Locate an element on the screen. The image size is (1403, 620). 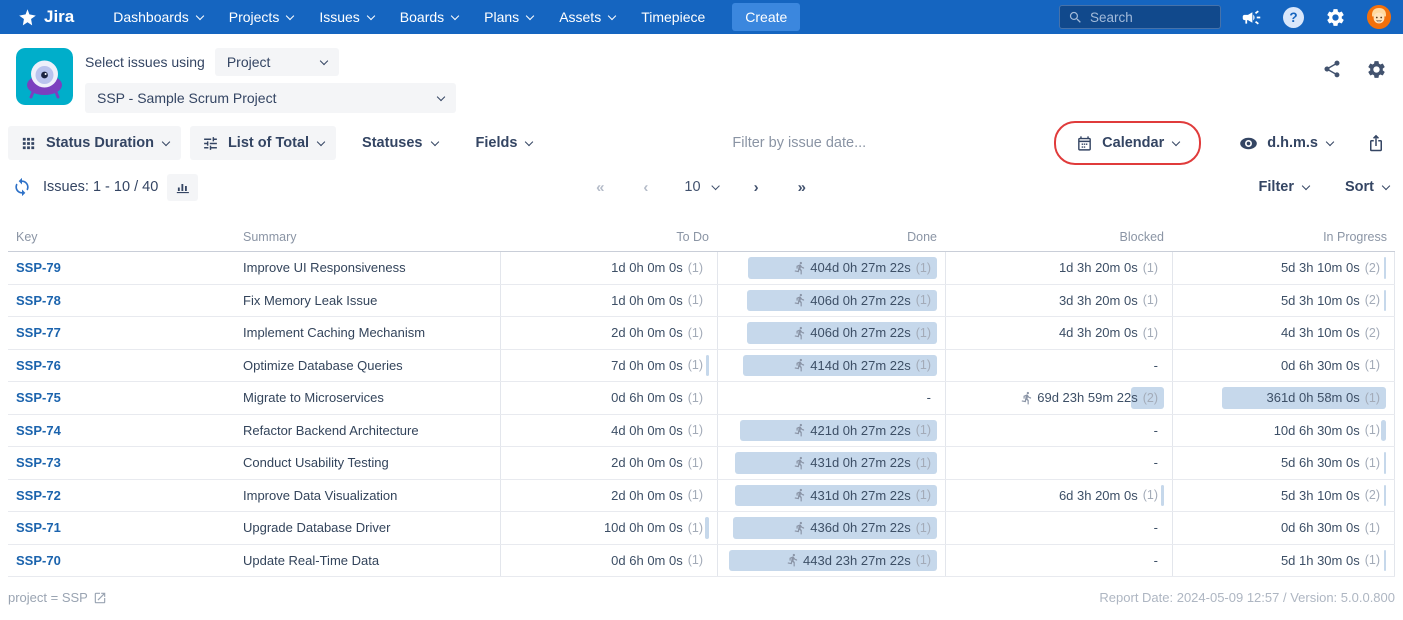
issue-source-dropdown: Project is located at coordinates (276, 62).